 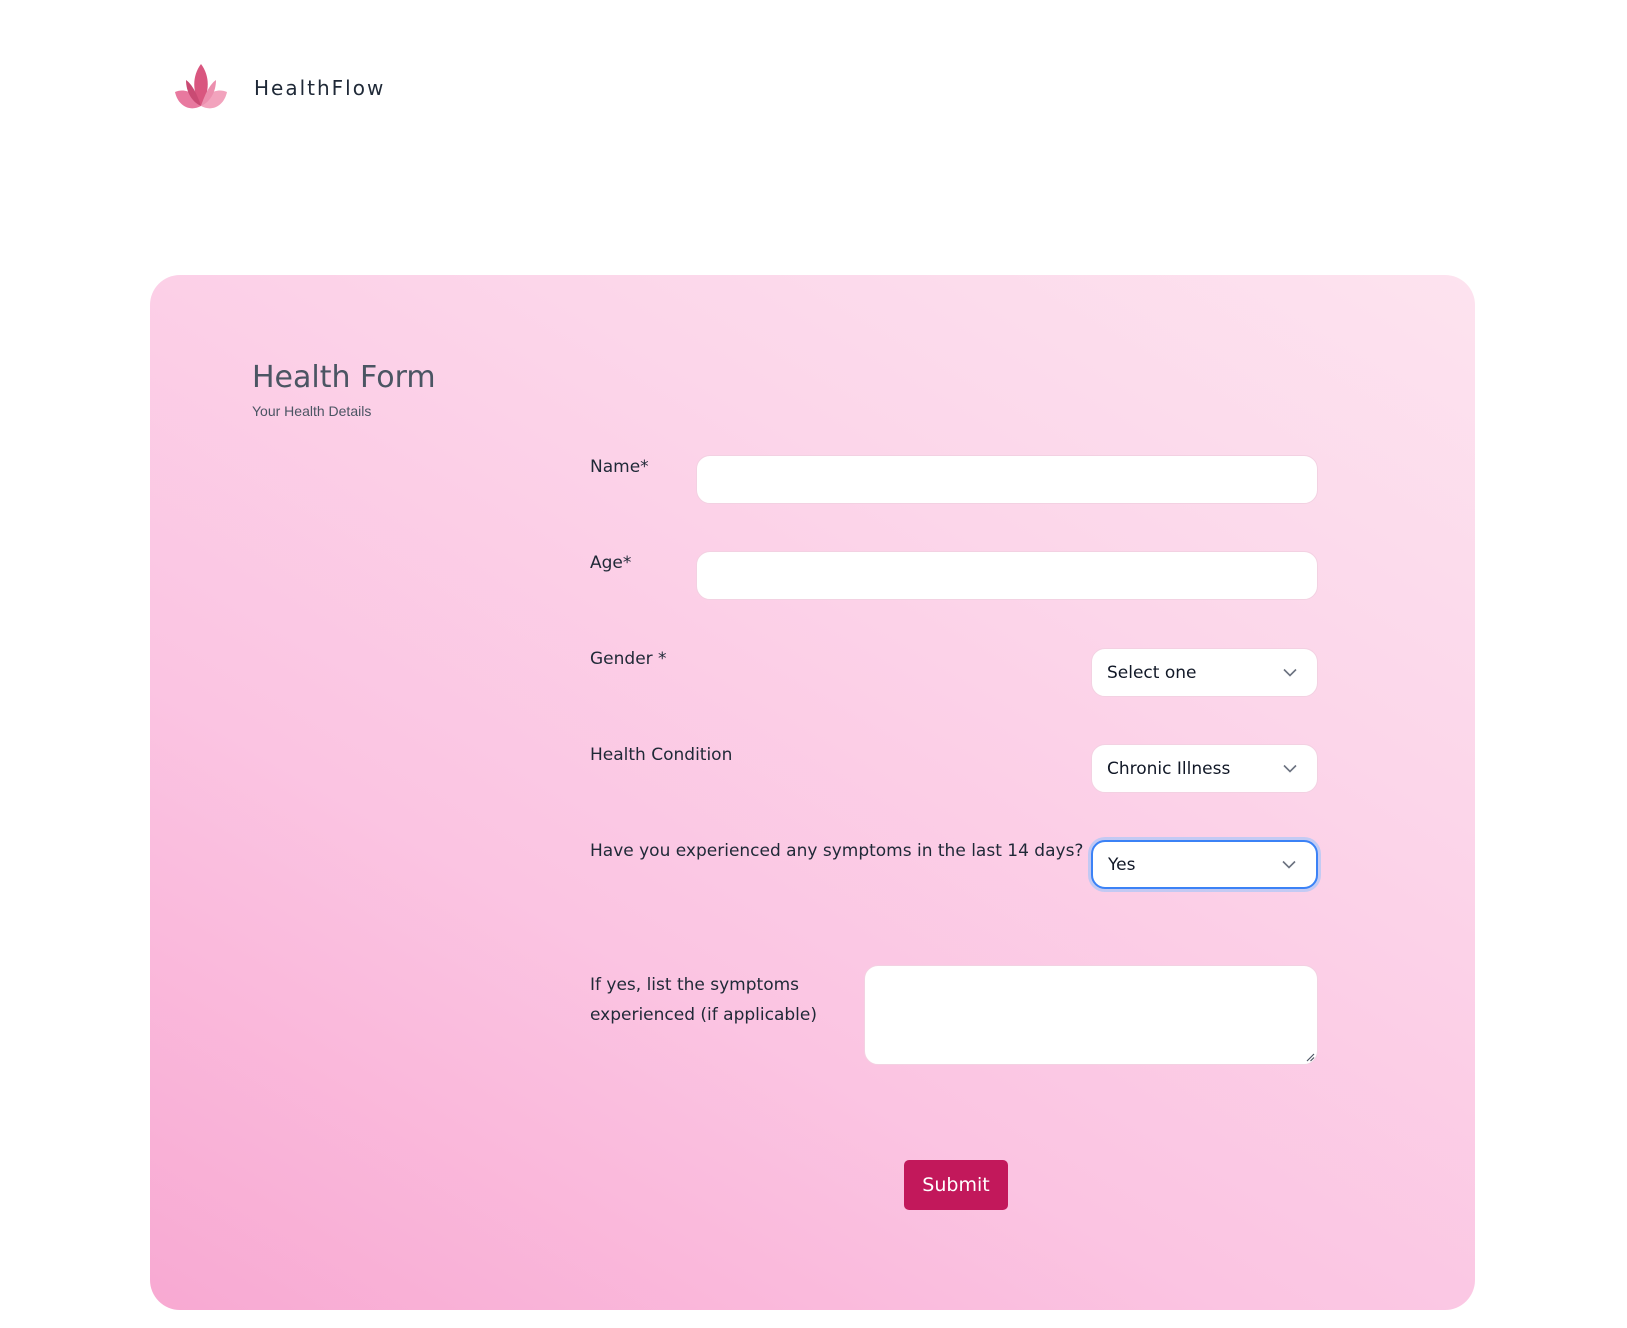 What do you see at coordinates (1152, 672) in the screenshot?
I see `gender-selected-value: Select one` at bounding box center [1152, 672].